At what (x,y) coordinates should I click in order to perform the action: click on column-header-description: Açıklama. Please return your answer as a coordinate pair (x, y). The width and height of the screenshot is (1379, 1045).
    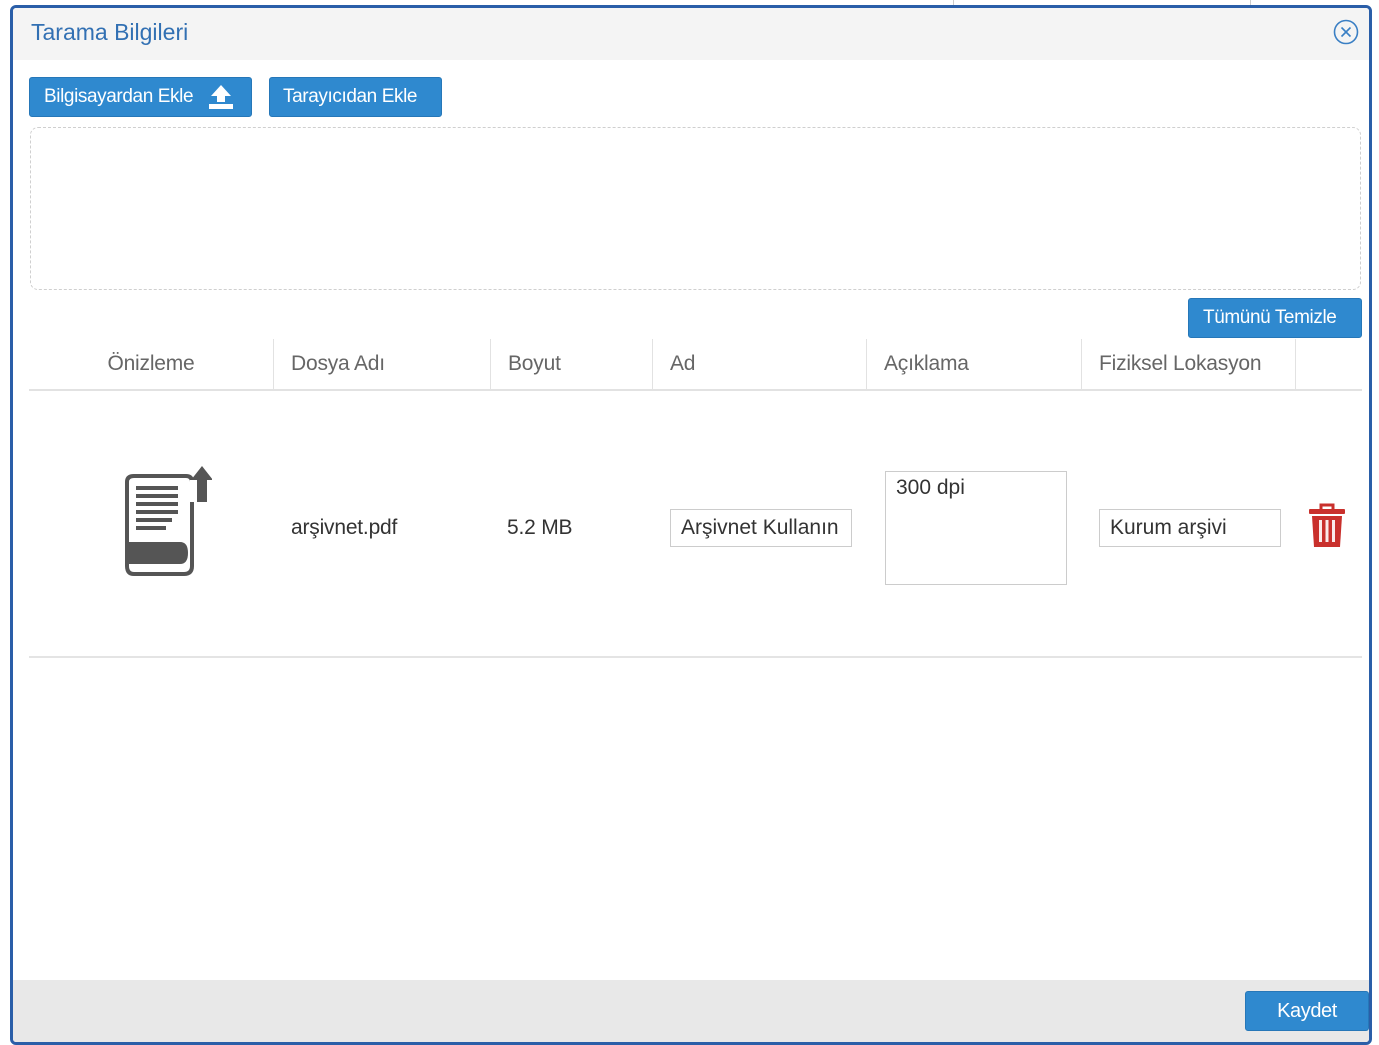
    Looking at the image, I should click on (973, 364).